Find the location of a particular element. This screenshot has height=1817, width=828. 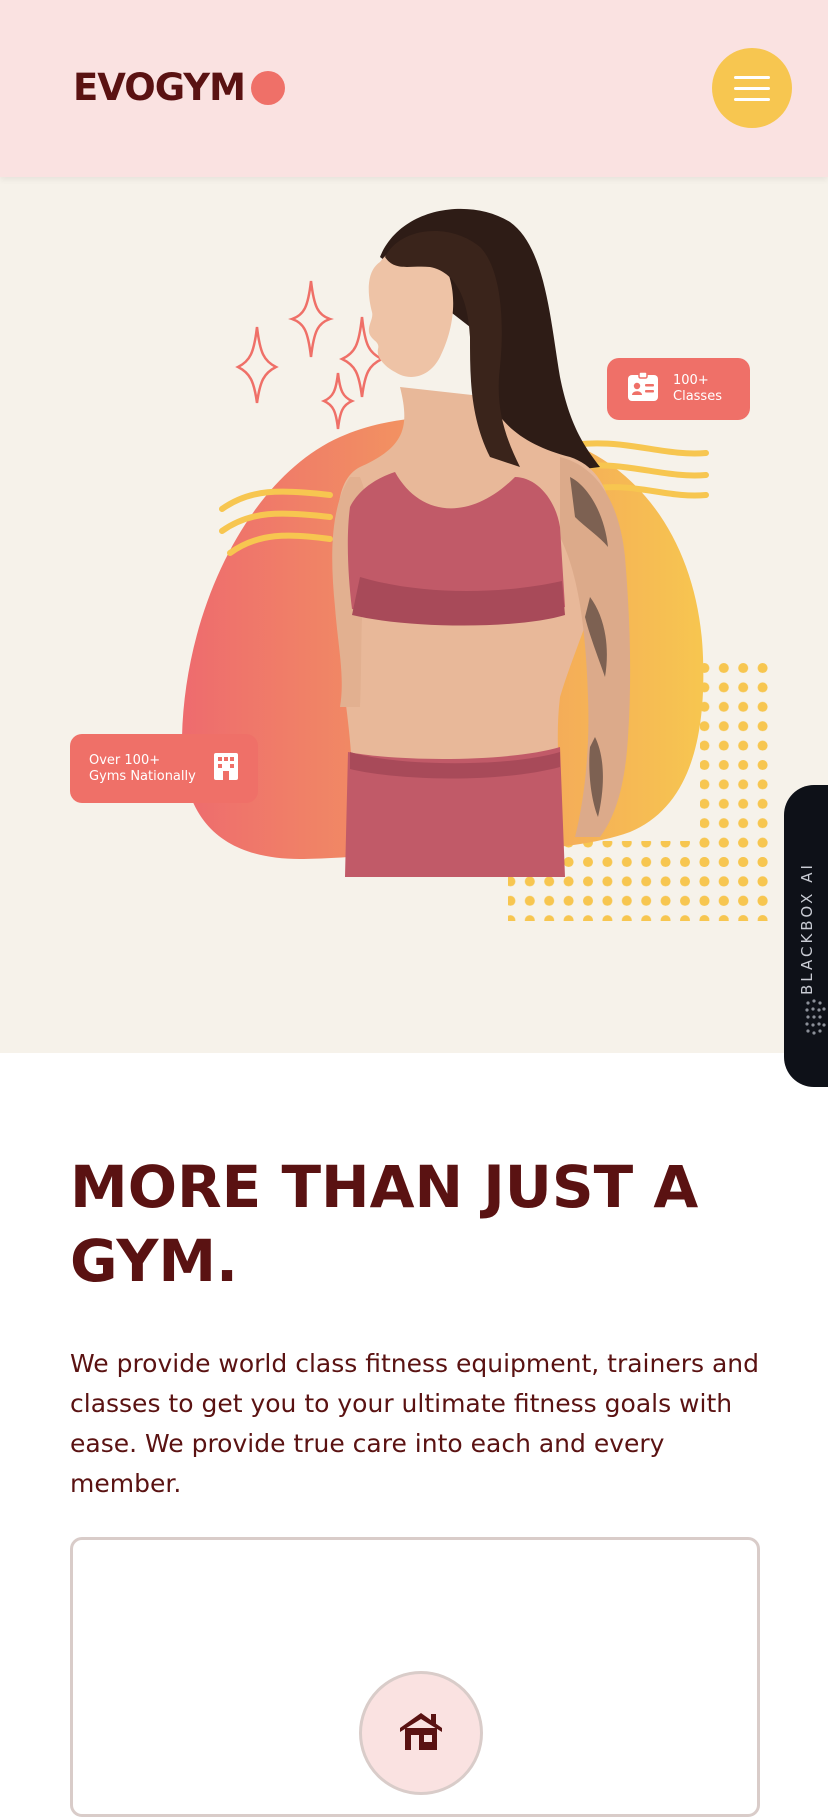

sparkle-icons is located at coordinates (310, 355).